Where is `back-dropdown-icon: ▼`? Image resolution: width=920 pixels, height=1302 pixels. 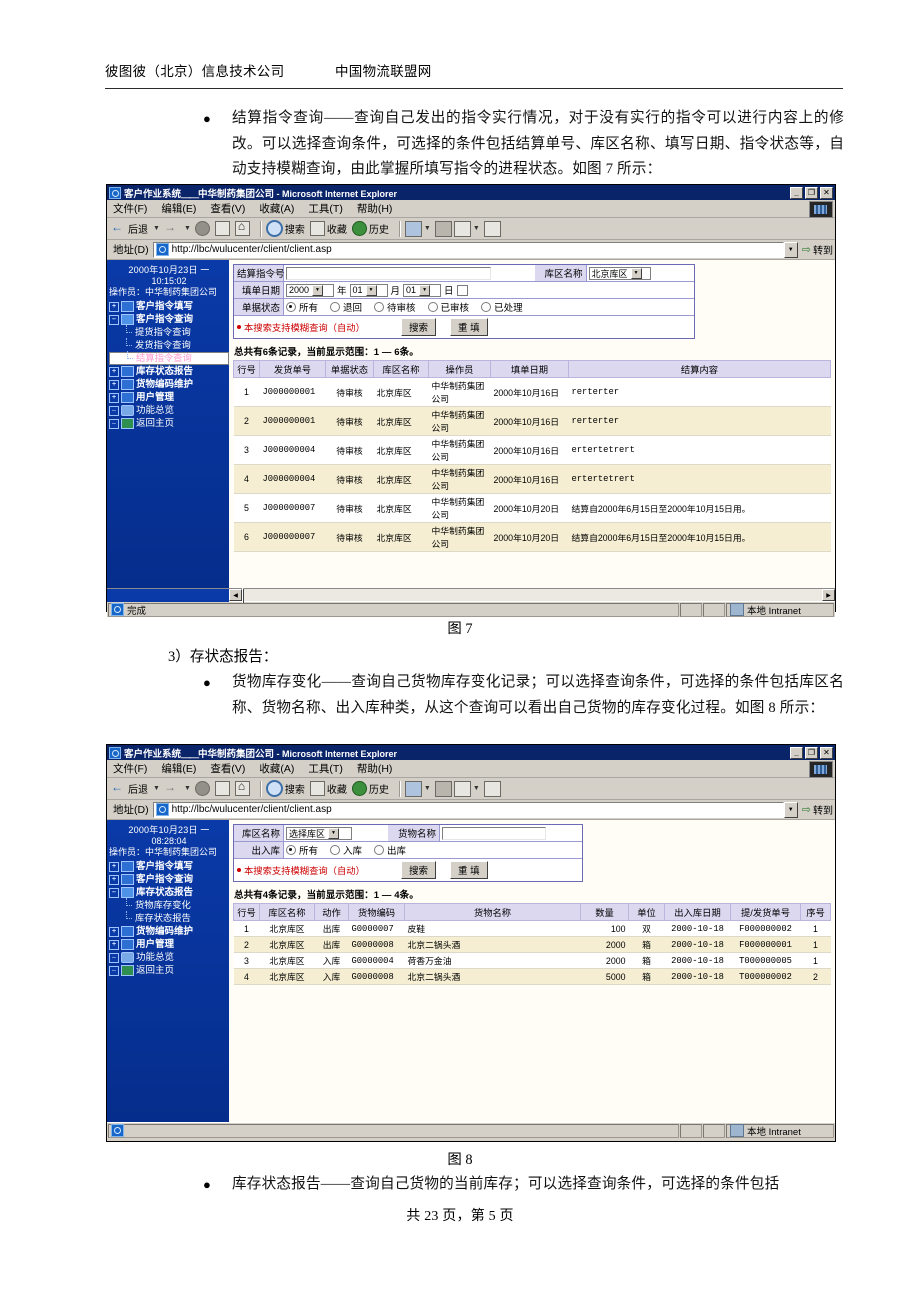 back-dropdown-icon: ▼ is located at coordinates (156, 228).